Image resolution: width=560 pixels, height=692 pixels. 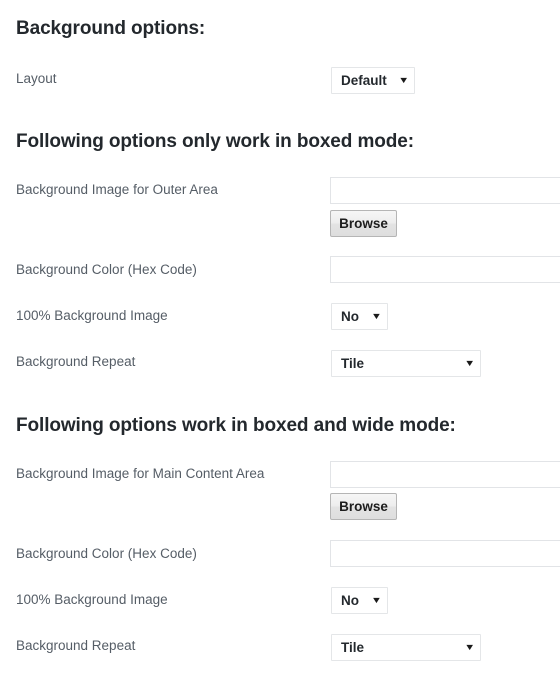 I want to click on background-image-outer-area-input, so click(x=445, y=190).